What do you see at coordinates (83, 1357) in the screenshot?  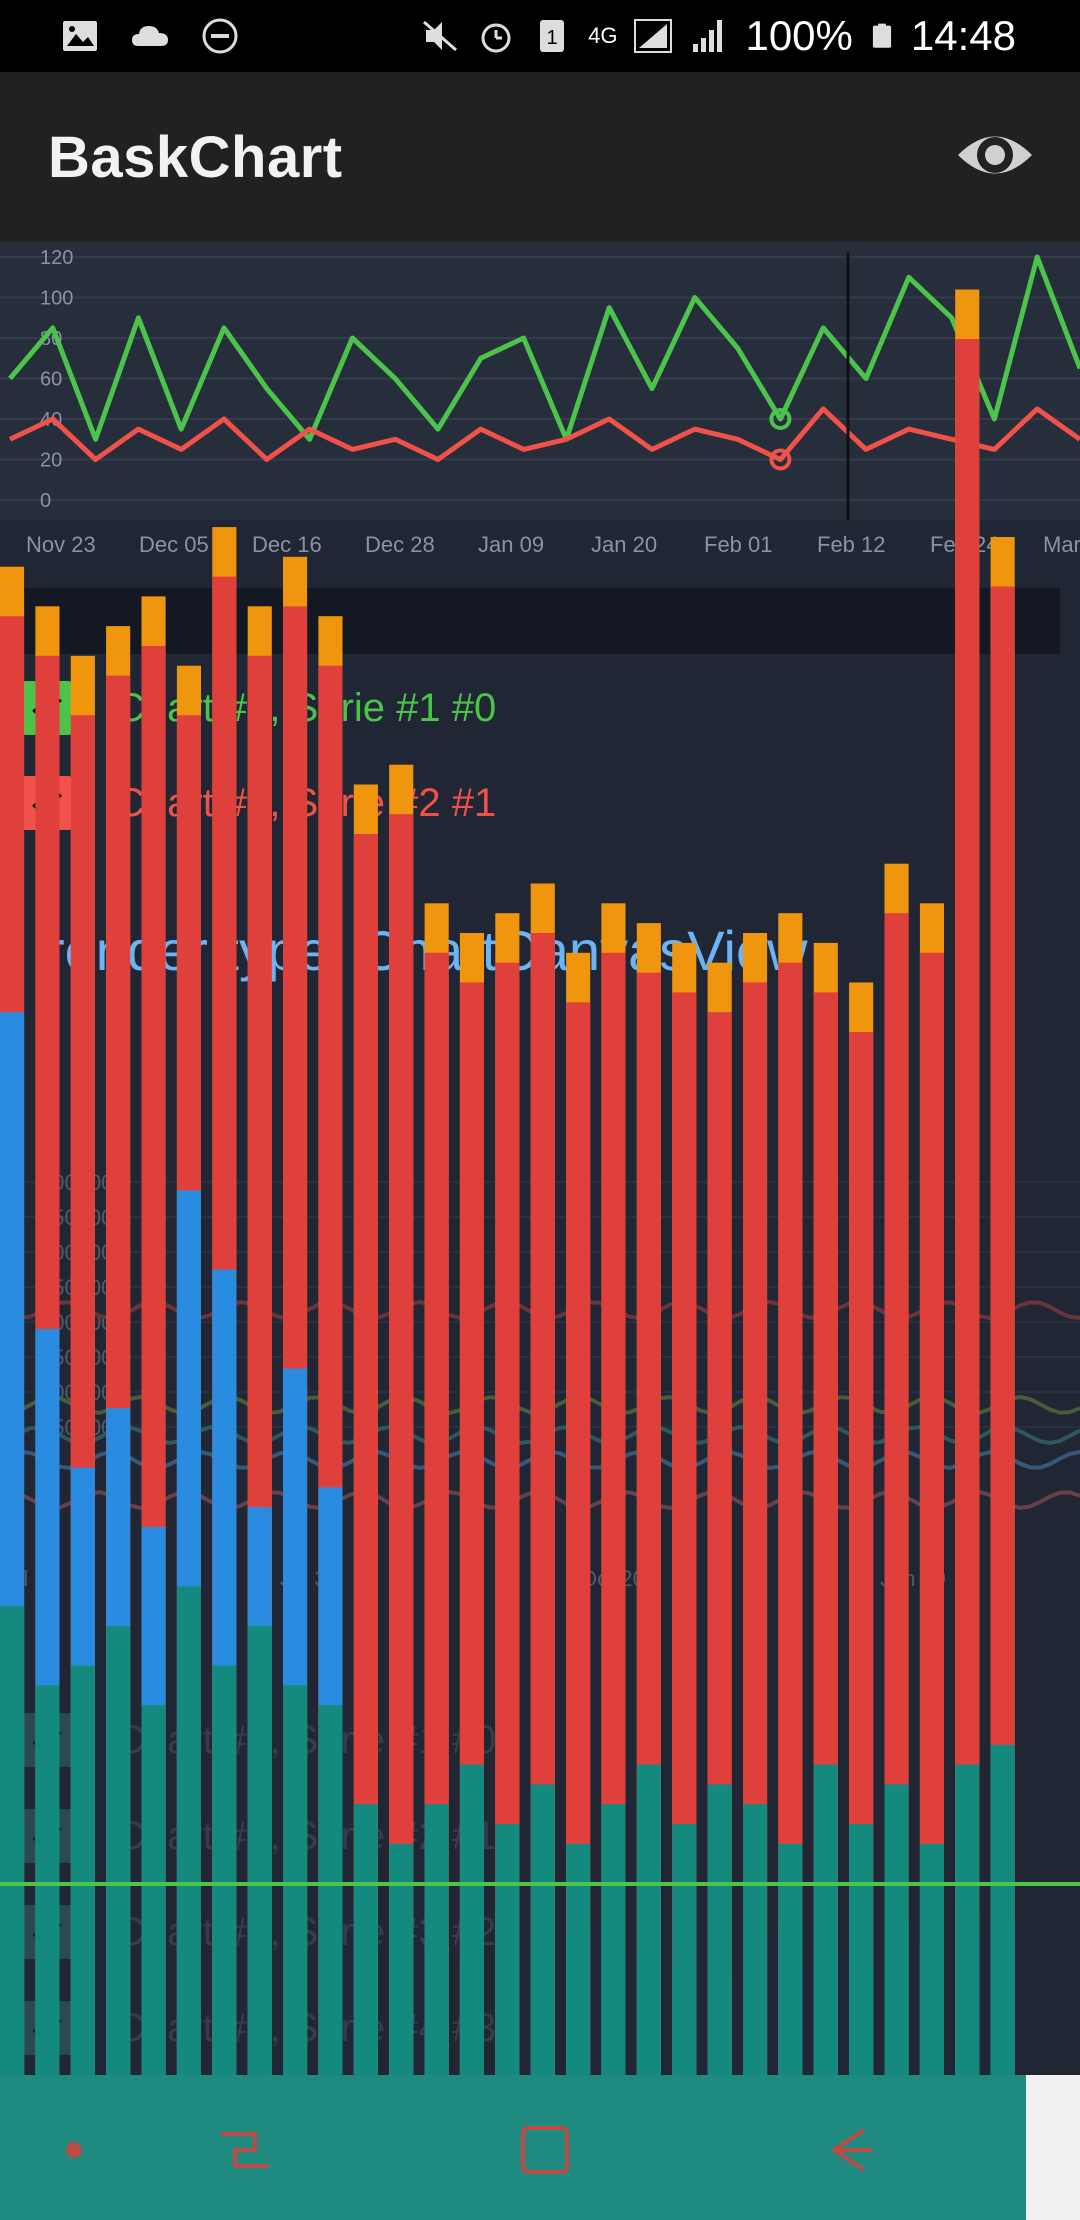 I see `y-tick-label: 2500000` at bounding box center [83, 1357].